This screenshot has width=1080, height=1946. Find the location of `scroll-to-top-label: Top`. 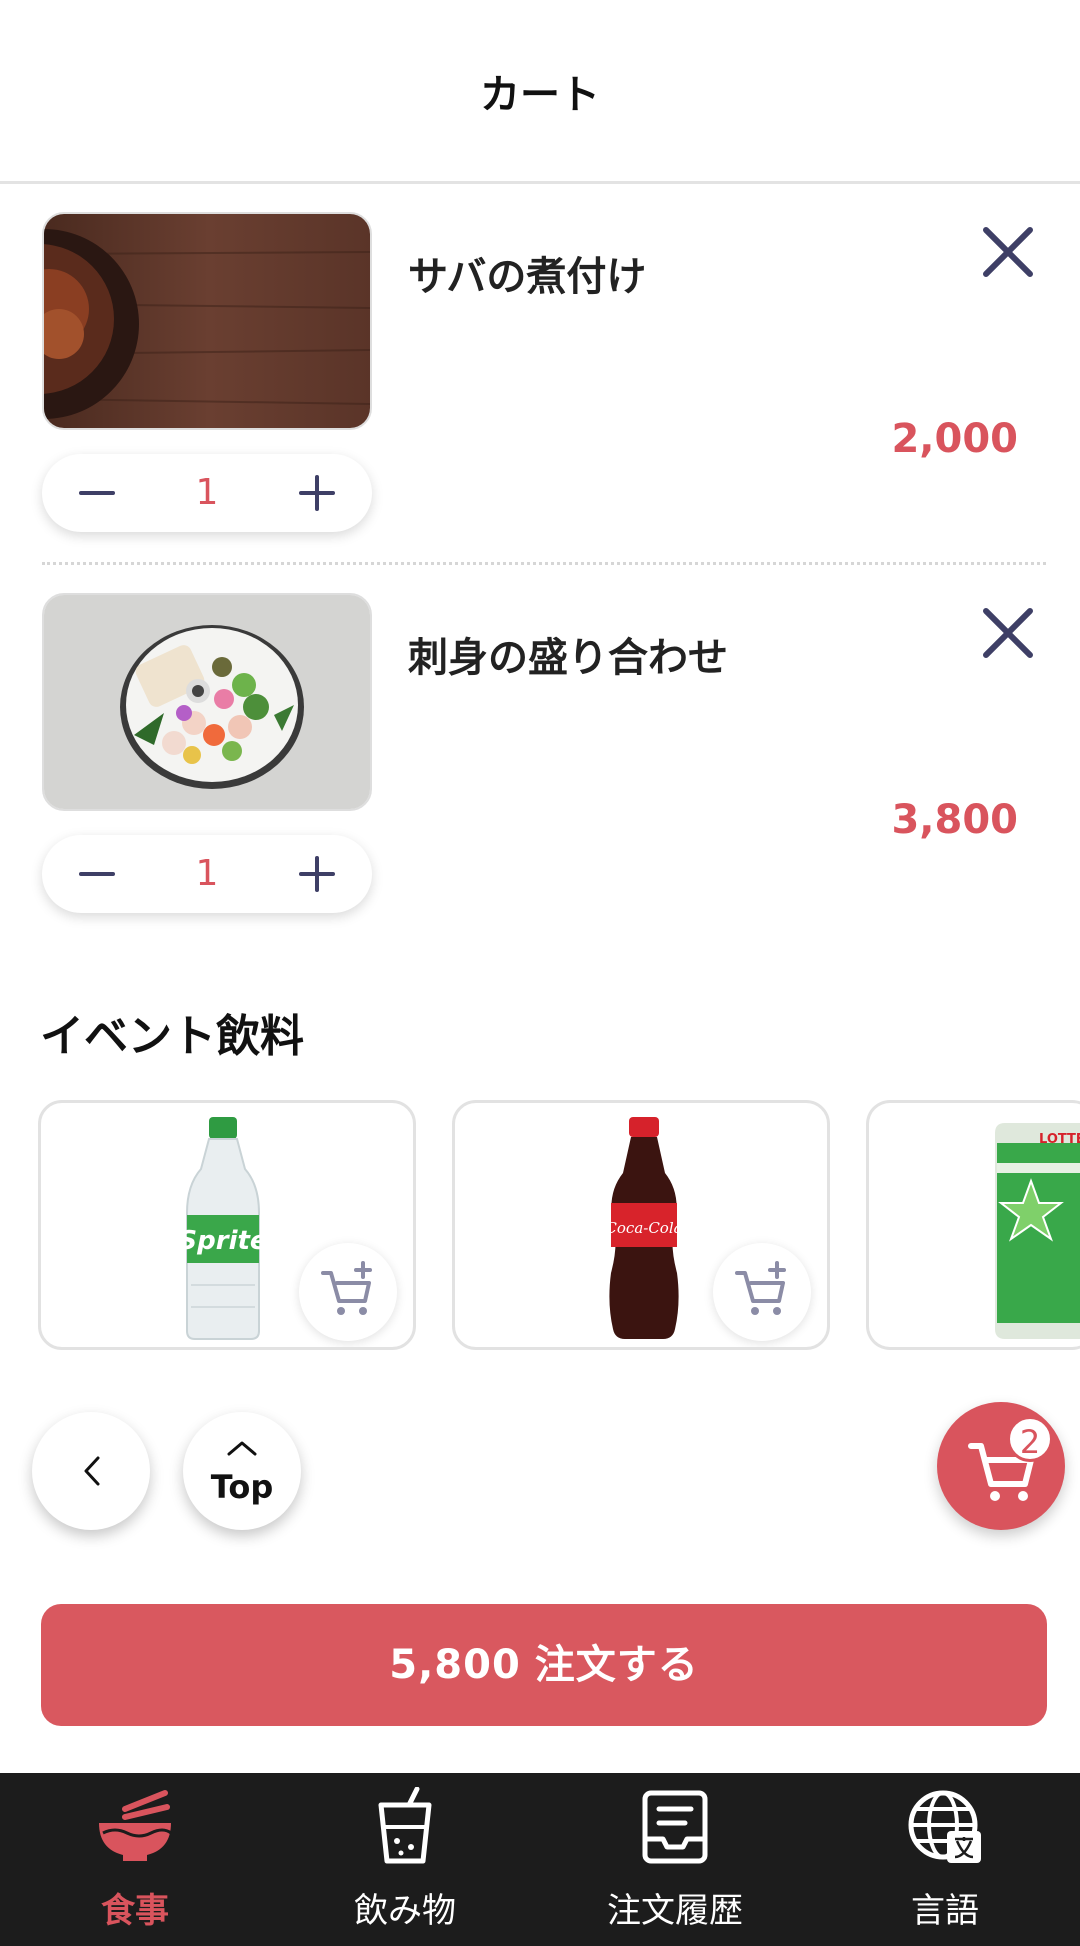

scroll-to-top-label: Top is located at coordinates (242, 1487).